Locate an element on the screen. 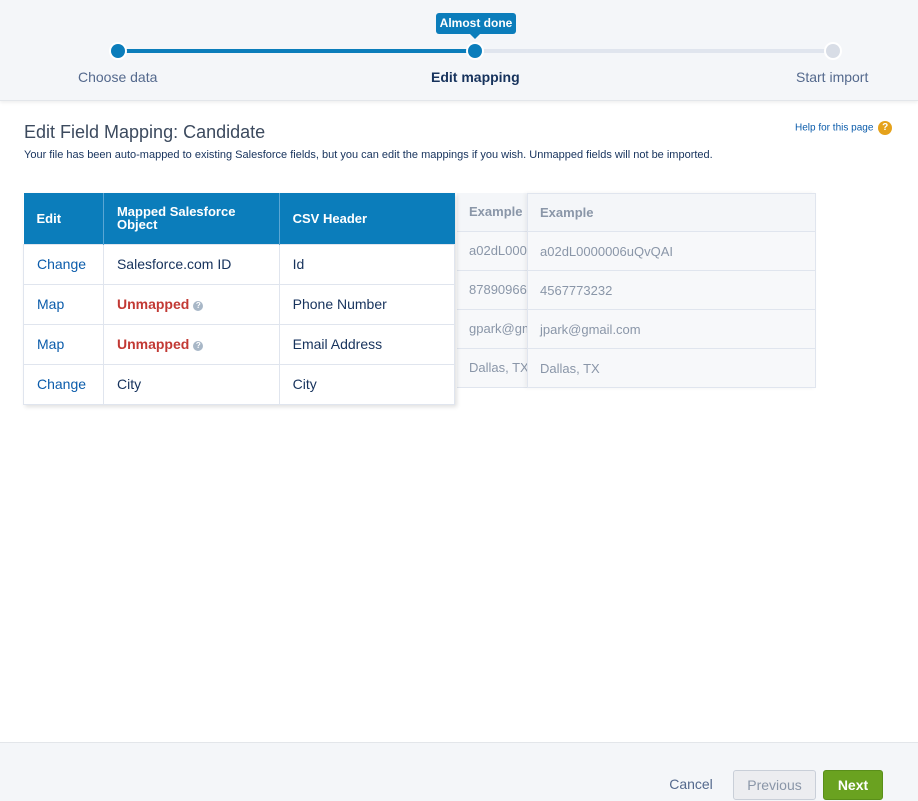  example-value: 878909660 is located at coordinates (492, 290).